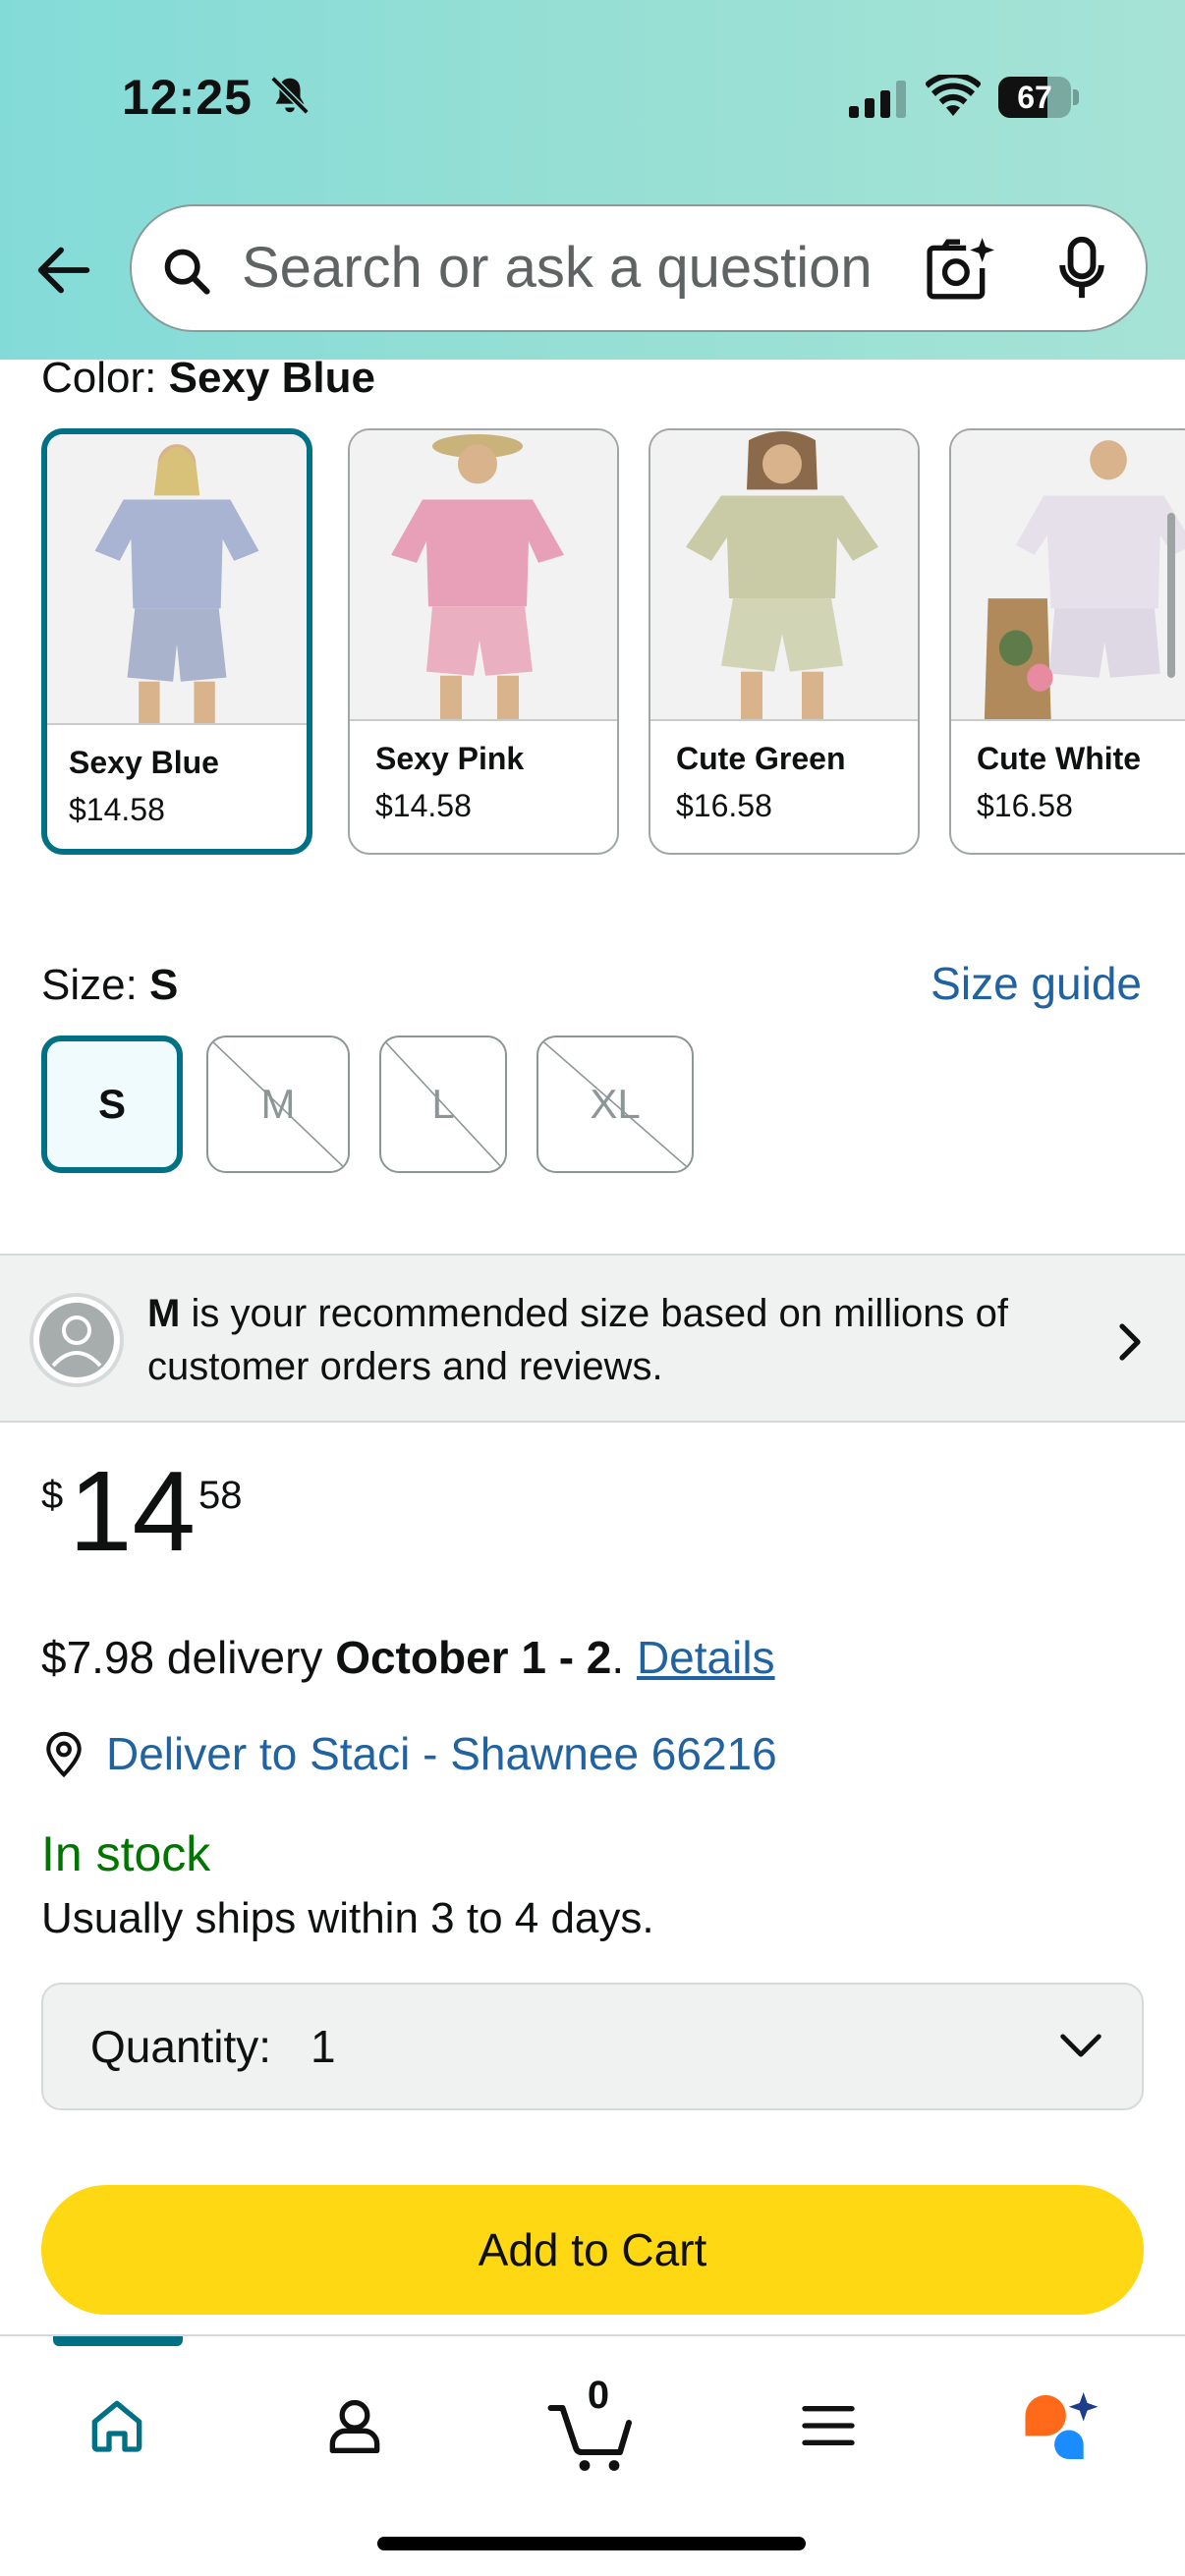  Describe the element at coordinates (144, 762) in the screenshot. I see `swatch-name: Sexy Blue` at that location.